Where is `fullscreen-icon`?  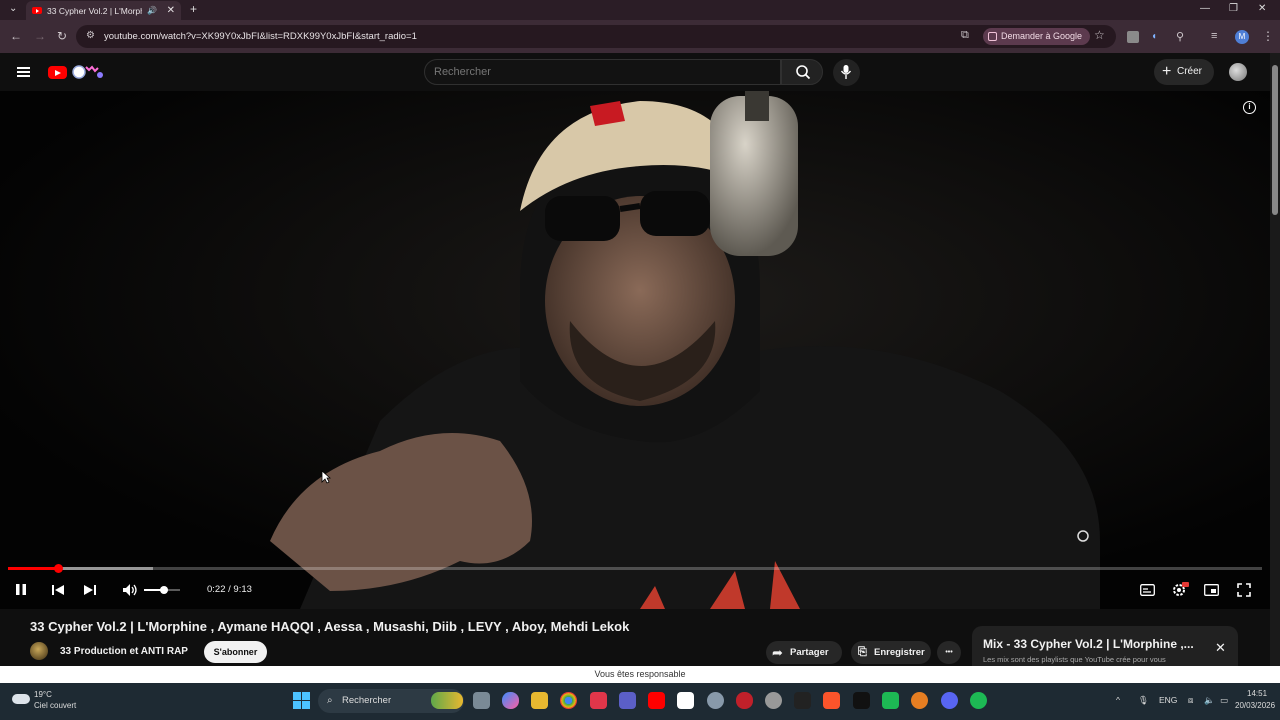 fullscreen-icon is located at coordinates (1244, 590).